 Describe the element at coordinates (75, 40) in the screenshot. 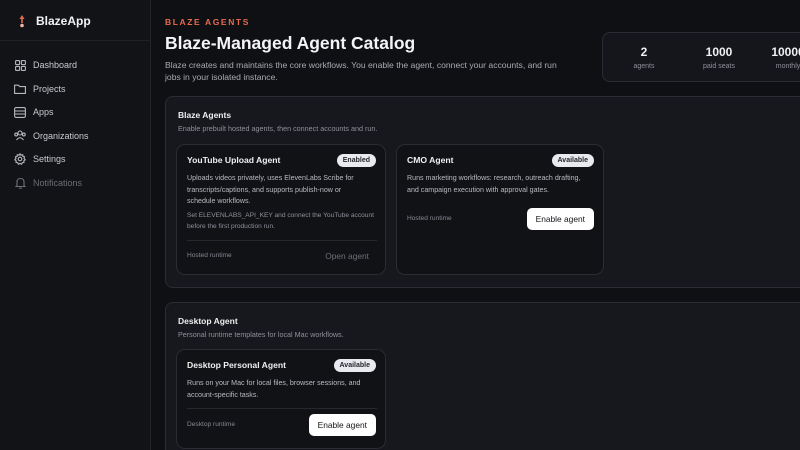

I see `sidebar-divider` at that location.